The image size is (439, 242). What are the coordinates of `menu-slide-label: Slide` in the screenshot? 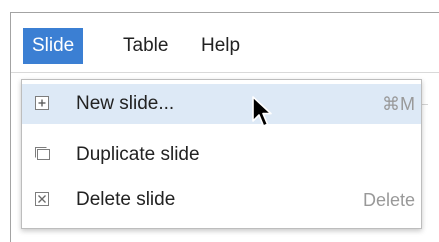 It's located at (53, 45).